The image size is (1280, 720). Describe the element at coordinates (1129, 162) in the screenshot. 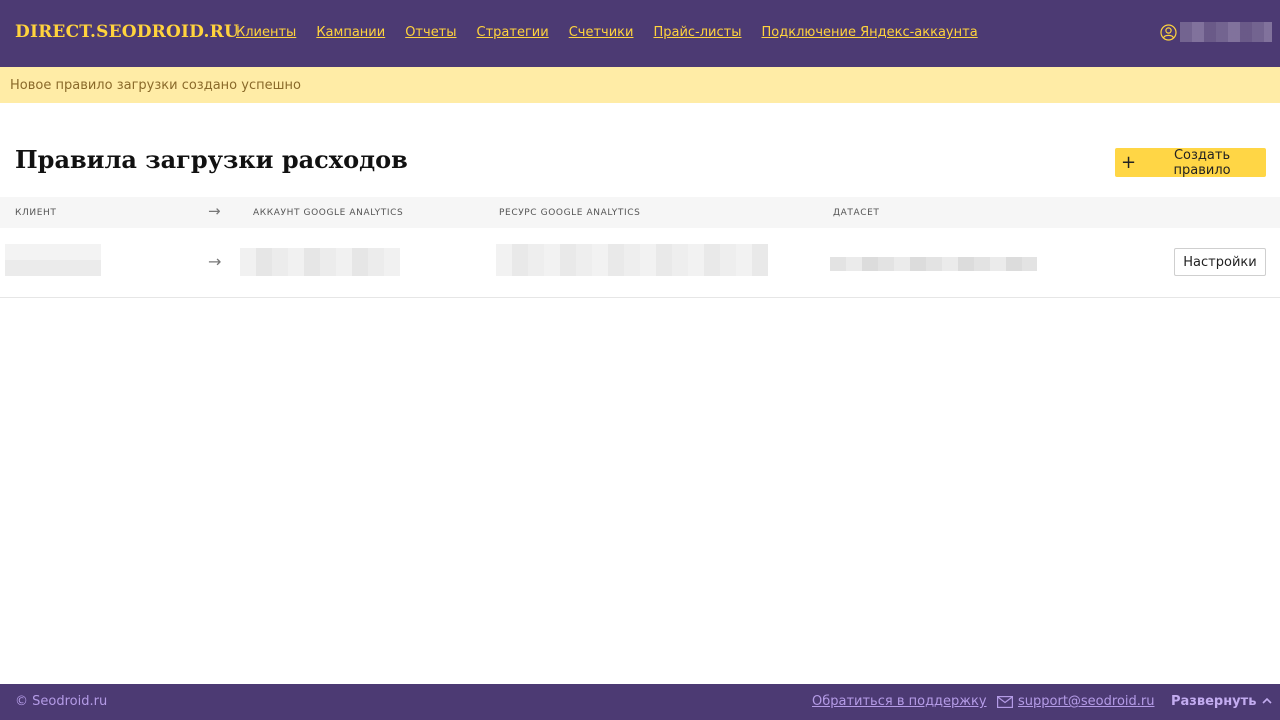

I see `plus-icon: +` at that location.